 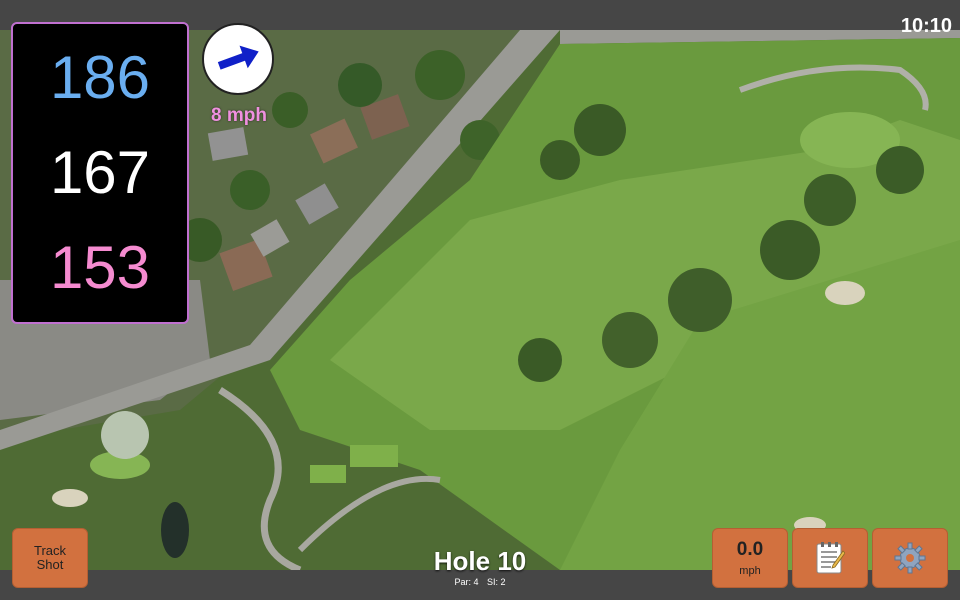 I want to click on notes-button, so click(x=830, y=558).